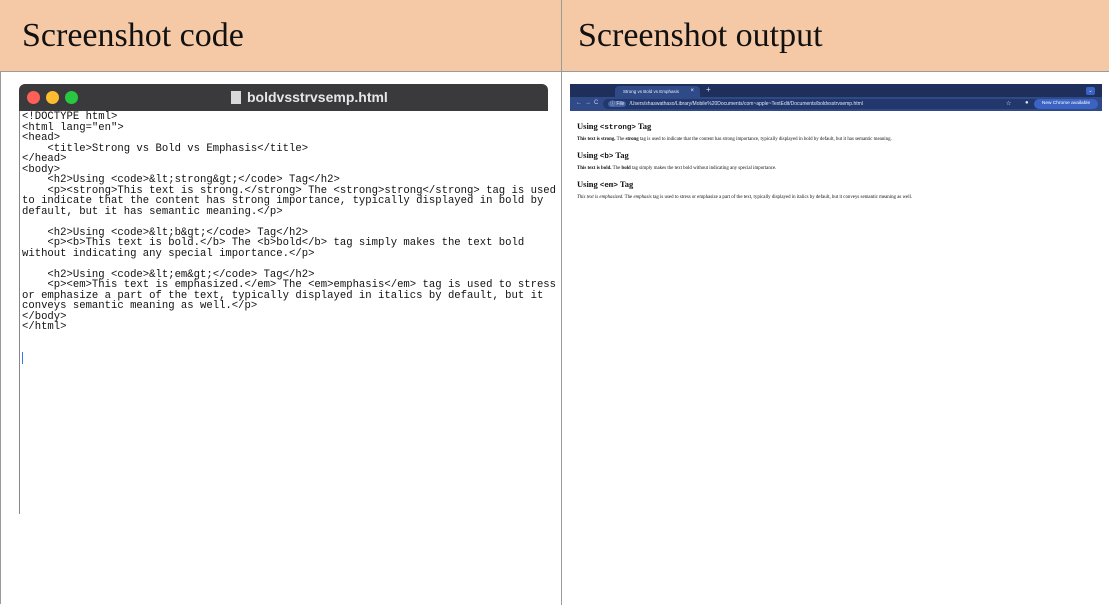 Image resolution: width=1109 pixels, height=605 pixels. I want to click on heading-strong: Using <strong> Tag, so click(614, 126).